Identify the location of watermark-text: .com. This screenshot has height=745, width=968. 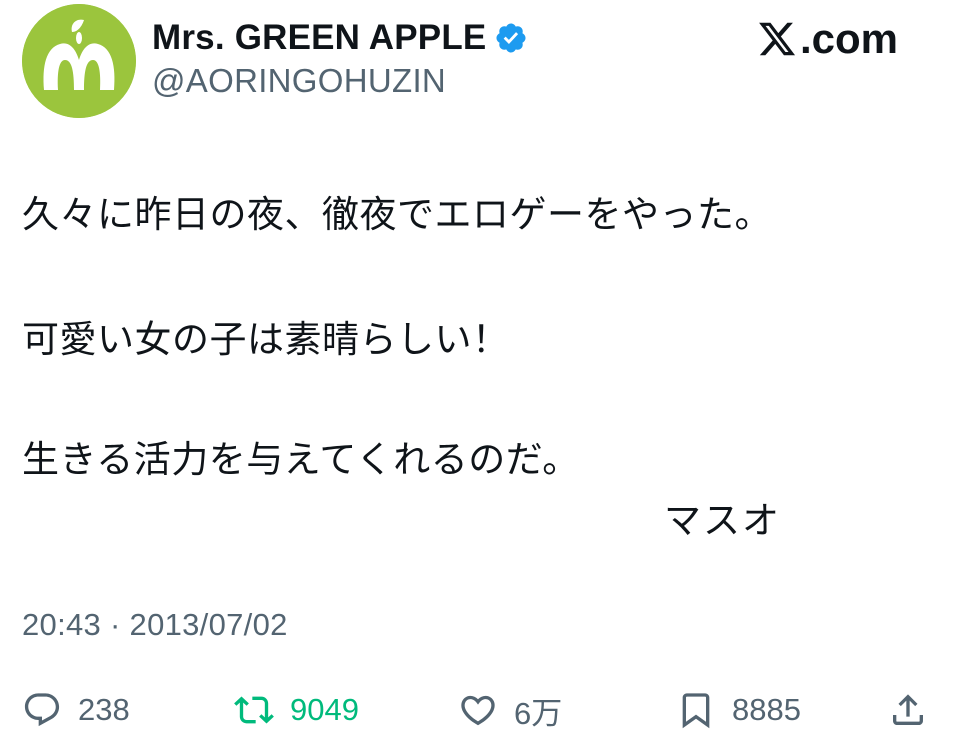
(849, 38).